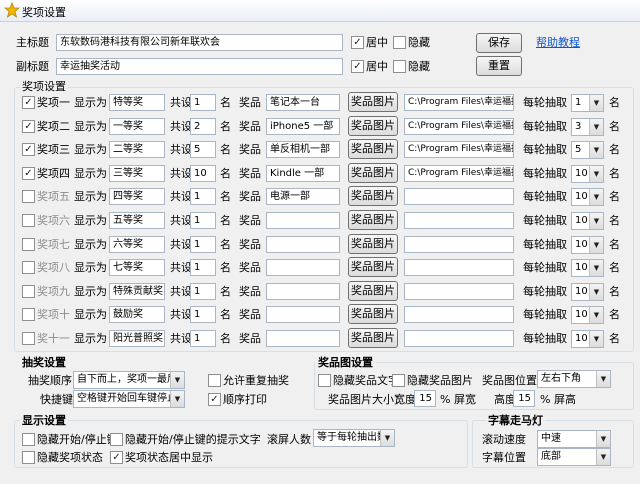 The width and height of the screenshot is (640, 484). What do you see at coordinates (354, 438) in the screenshot?
I see `scroll-count-select: 等于每轮抽出数 ▼` at bounding box center [354, 438].